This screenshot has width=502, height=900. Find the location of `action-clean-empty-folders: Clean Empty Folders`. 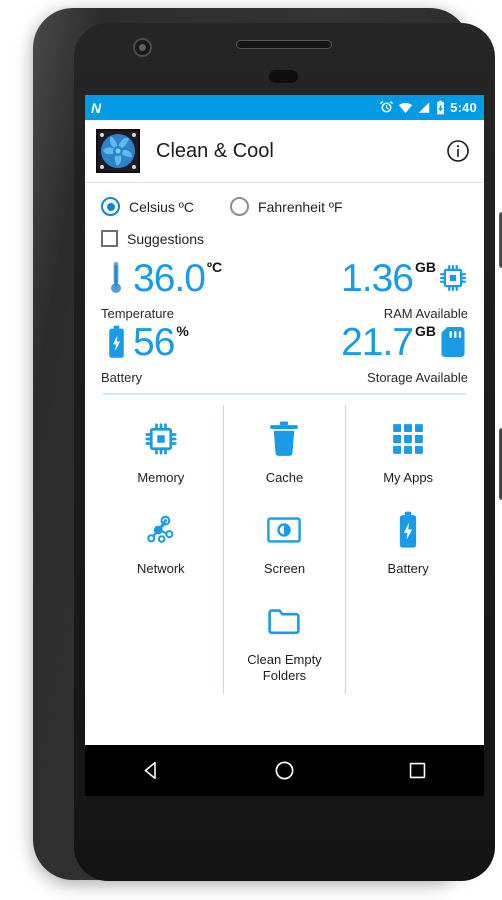

action-clean-empty-folders: Clean Empty Folders is located at coordinates (284, 640).